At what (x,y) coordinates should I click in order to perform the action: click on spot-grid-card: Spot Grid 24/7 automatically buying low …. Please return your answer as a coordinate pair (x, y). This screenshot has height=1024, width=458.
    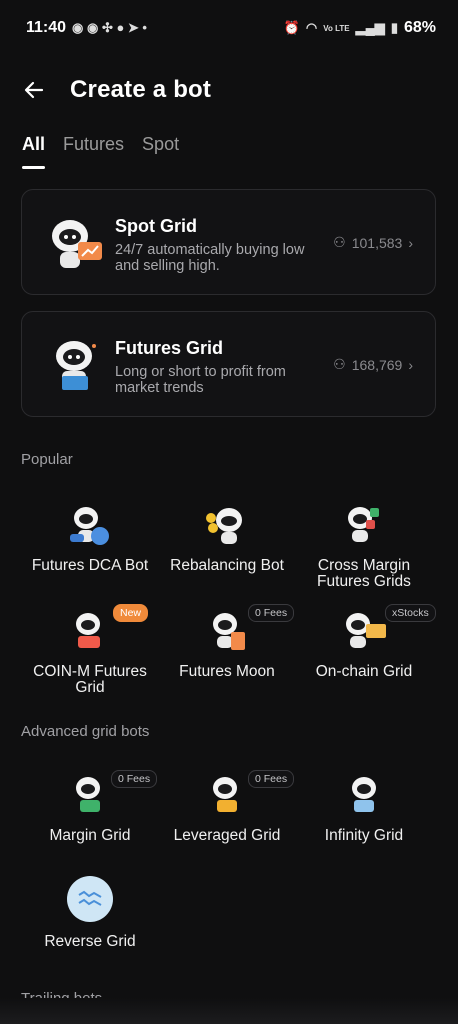
    Looking at the image, I should click on (228, 242).